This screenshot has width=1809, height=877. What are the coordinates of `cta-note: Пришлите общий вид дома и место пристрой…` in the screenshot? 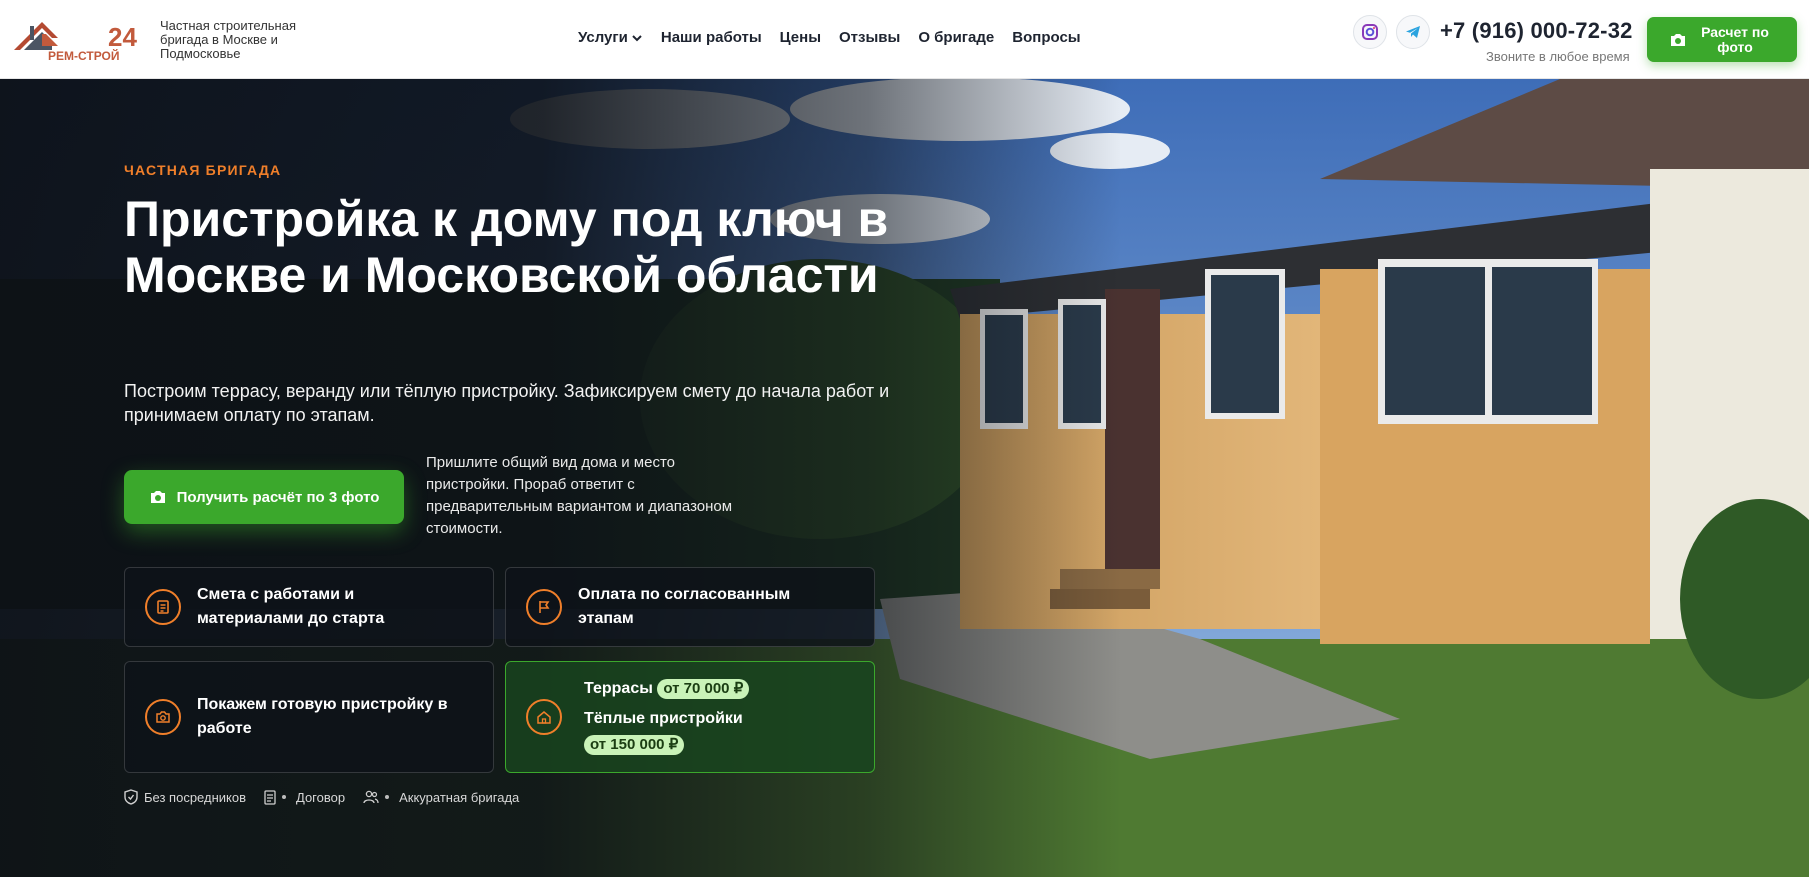 It's located at (579, 495).